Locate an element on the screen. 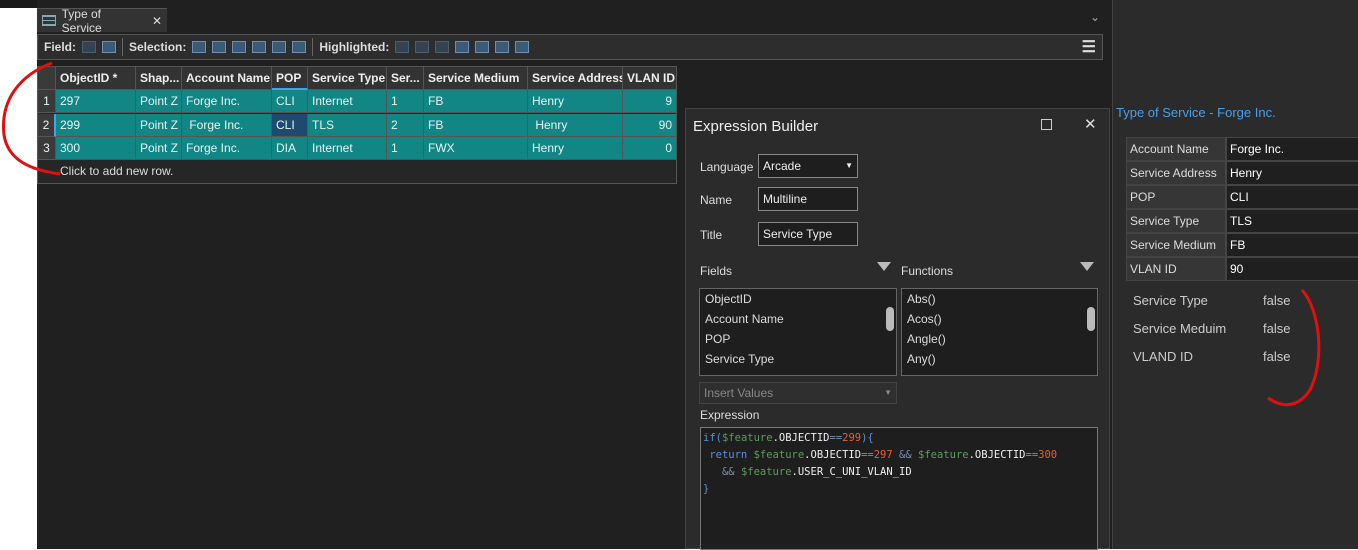 This screenshot has width=1358, height=550. popup-field-row: Service Medium FB is located at coordinates (1242, 245).